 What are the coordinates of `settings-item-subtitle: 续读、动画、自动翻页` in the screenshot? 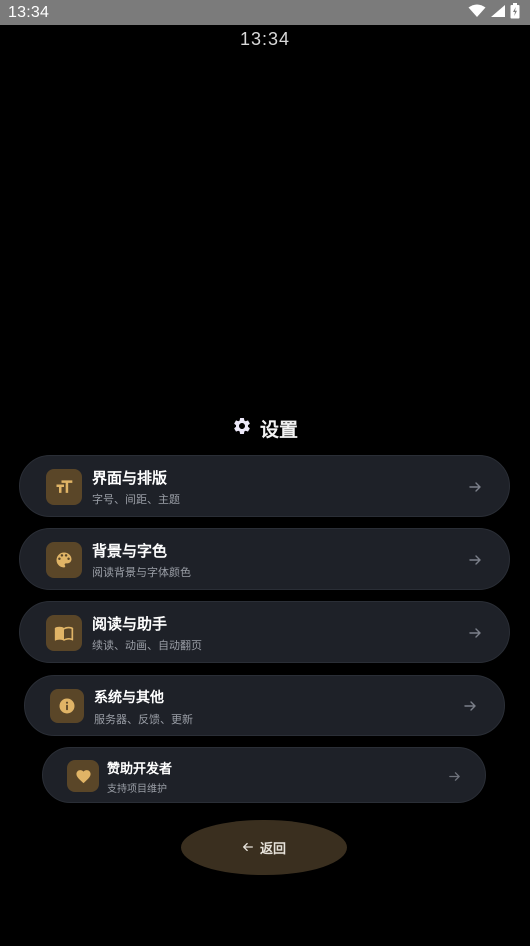 It's located at (147, 645).